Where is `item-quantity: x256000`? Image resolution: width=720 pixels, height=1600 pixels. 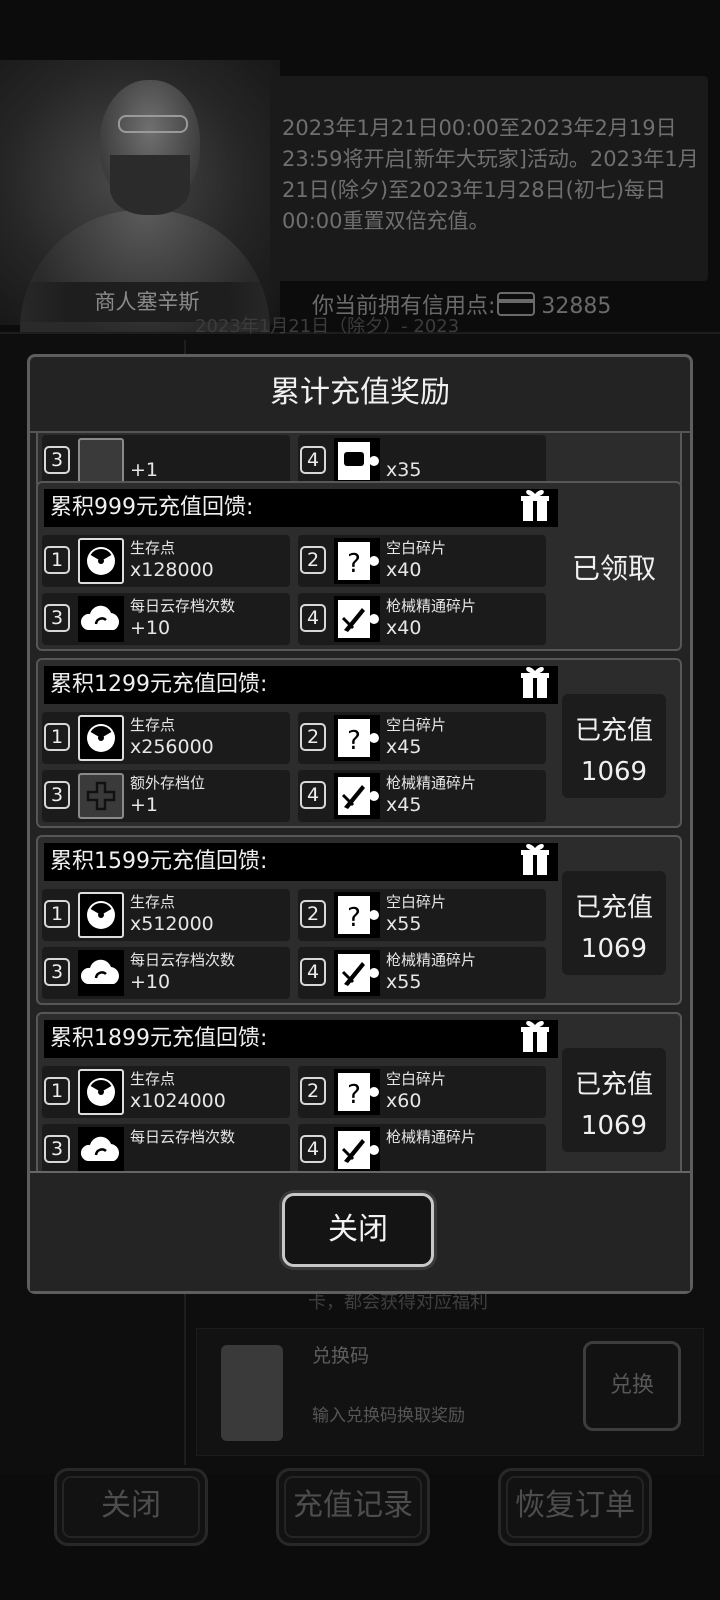
item-quantity: x256000 is located at coordinates (172, 747).